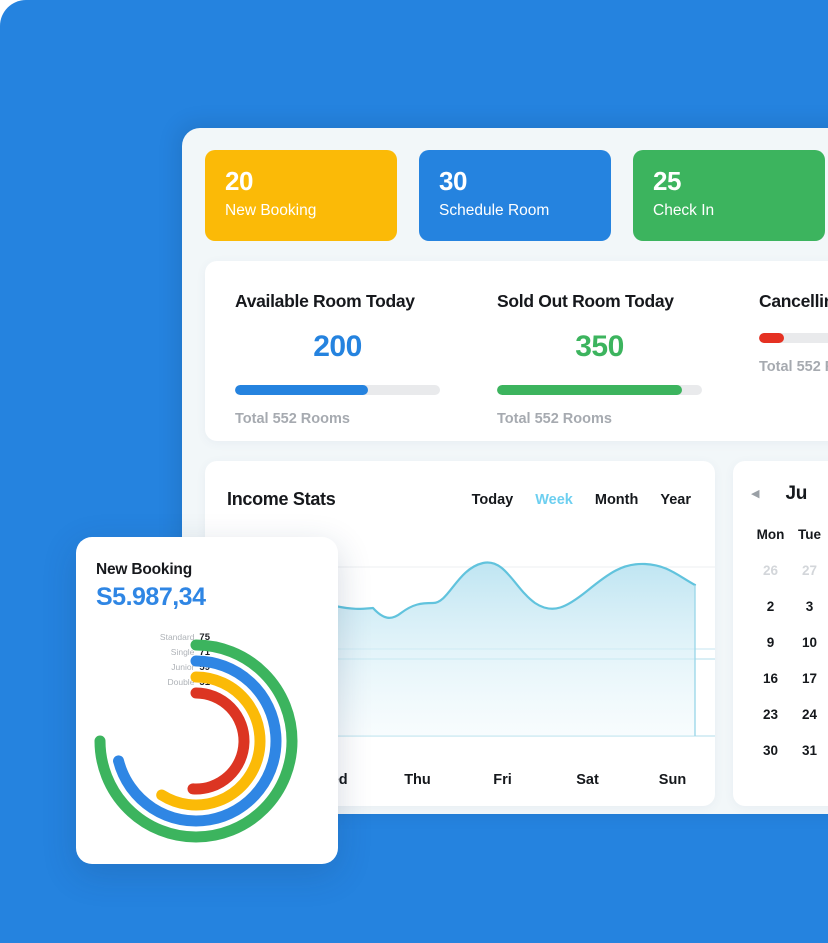 This screenshot has width=828, height=943. What do you see at coordinates (493, 500) in the screenshot?
I see `tab-today: Today` at bounding box center [493, 500].